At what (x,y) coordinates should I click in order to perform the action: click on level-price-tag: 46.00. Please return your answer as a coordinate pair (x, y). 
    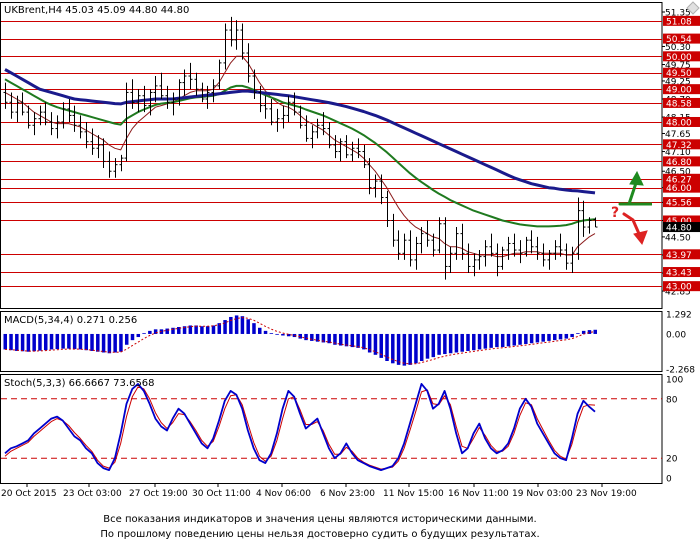
    Looking at the image, I should click on (681, 188).